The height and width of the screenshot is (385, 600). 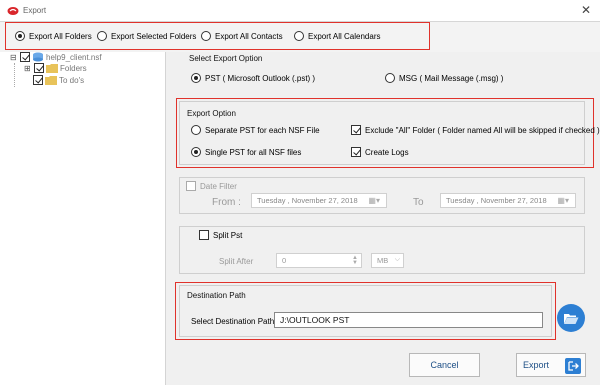 I want to click on collapse-icon: ⊟, so click(x=14, y=57).